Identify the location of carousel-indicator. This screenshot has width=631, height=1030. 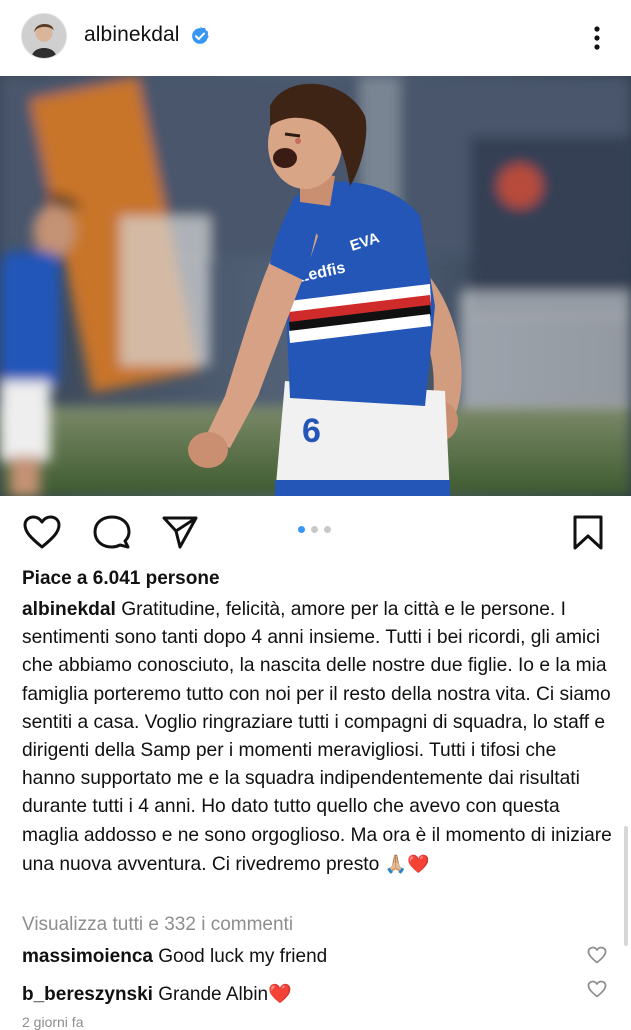
(318, 531).